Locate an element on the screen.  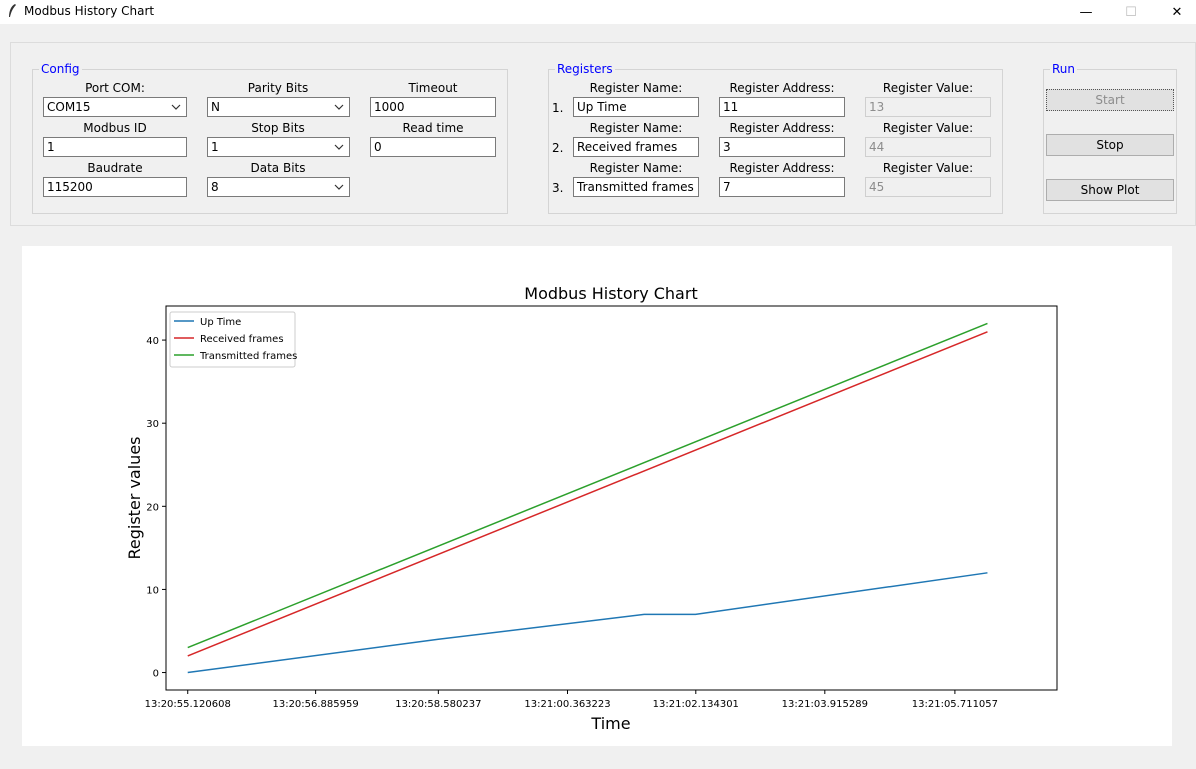
x-tick-label: 13:21:05.711057 is located at coordinates (955, 704).